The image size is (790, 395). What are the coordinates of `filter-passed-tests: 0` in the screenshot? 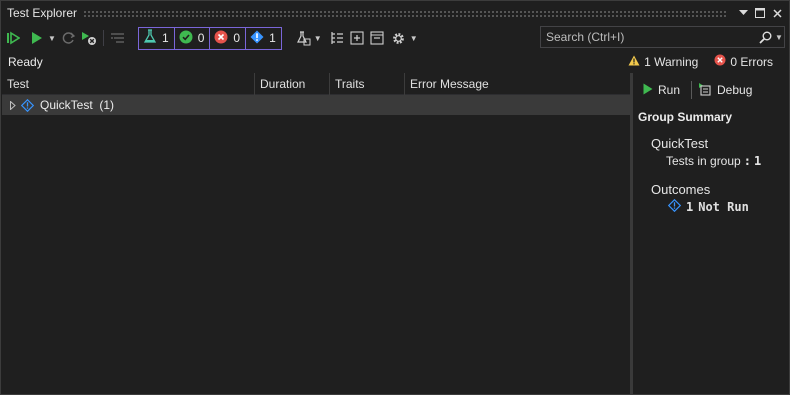 It's located at (192, 38).